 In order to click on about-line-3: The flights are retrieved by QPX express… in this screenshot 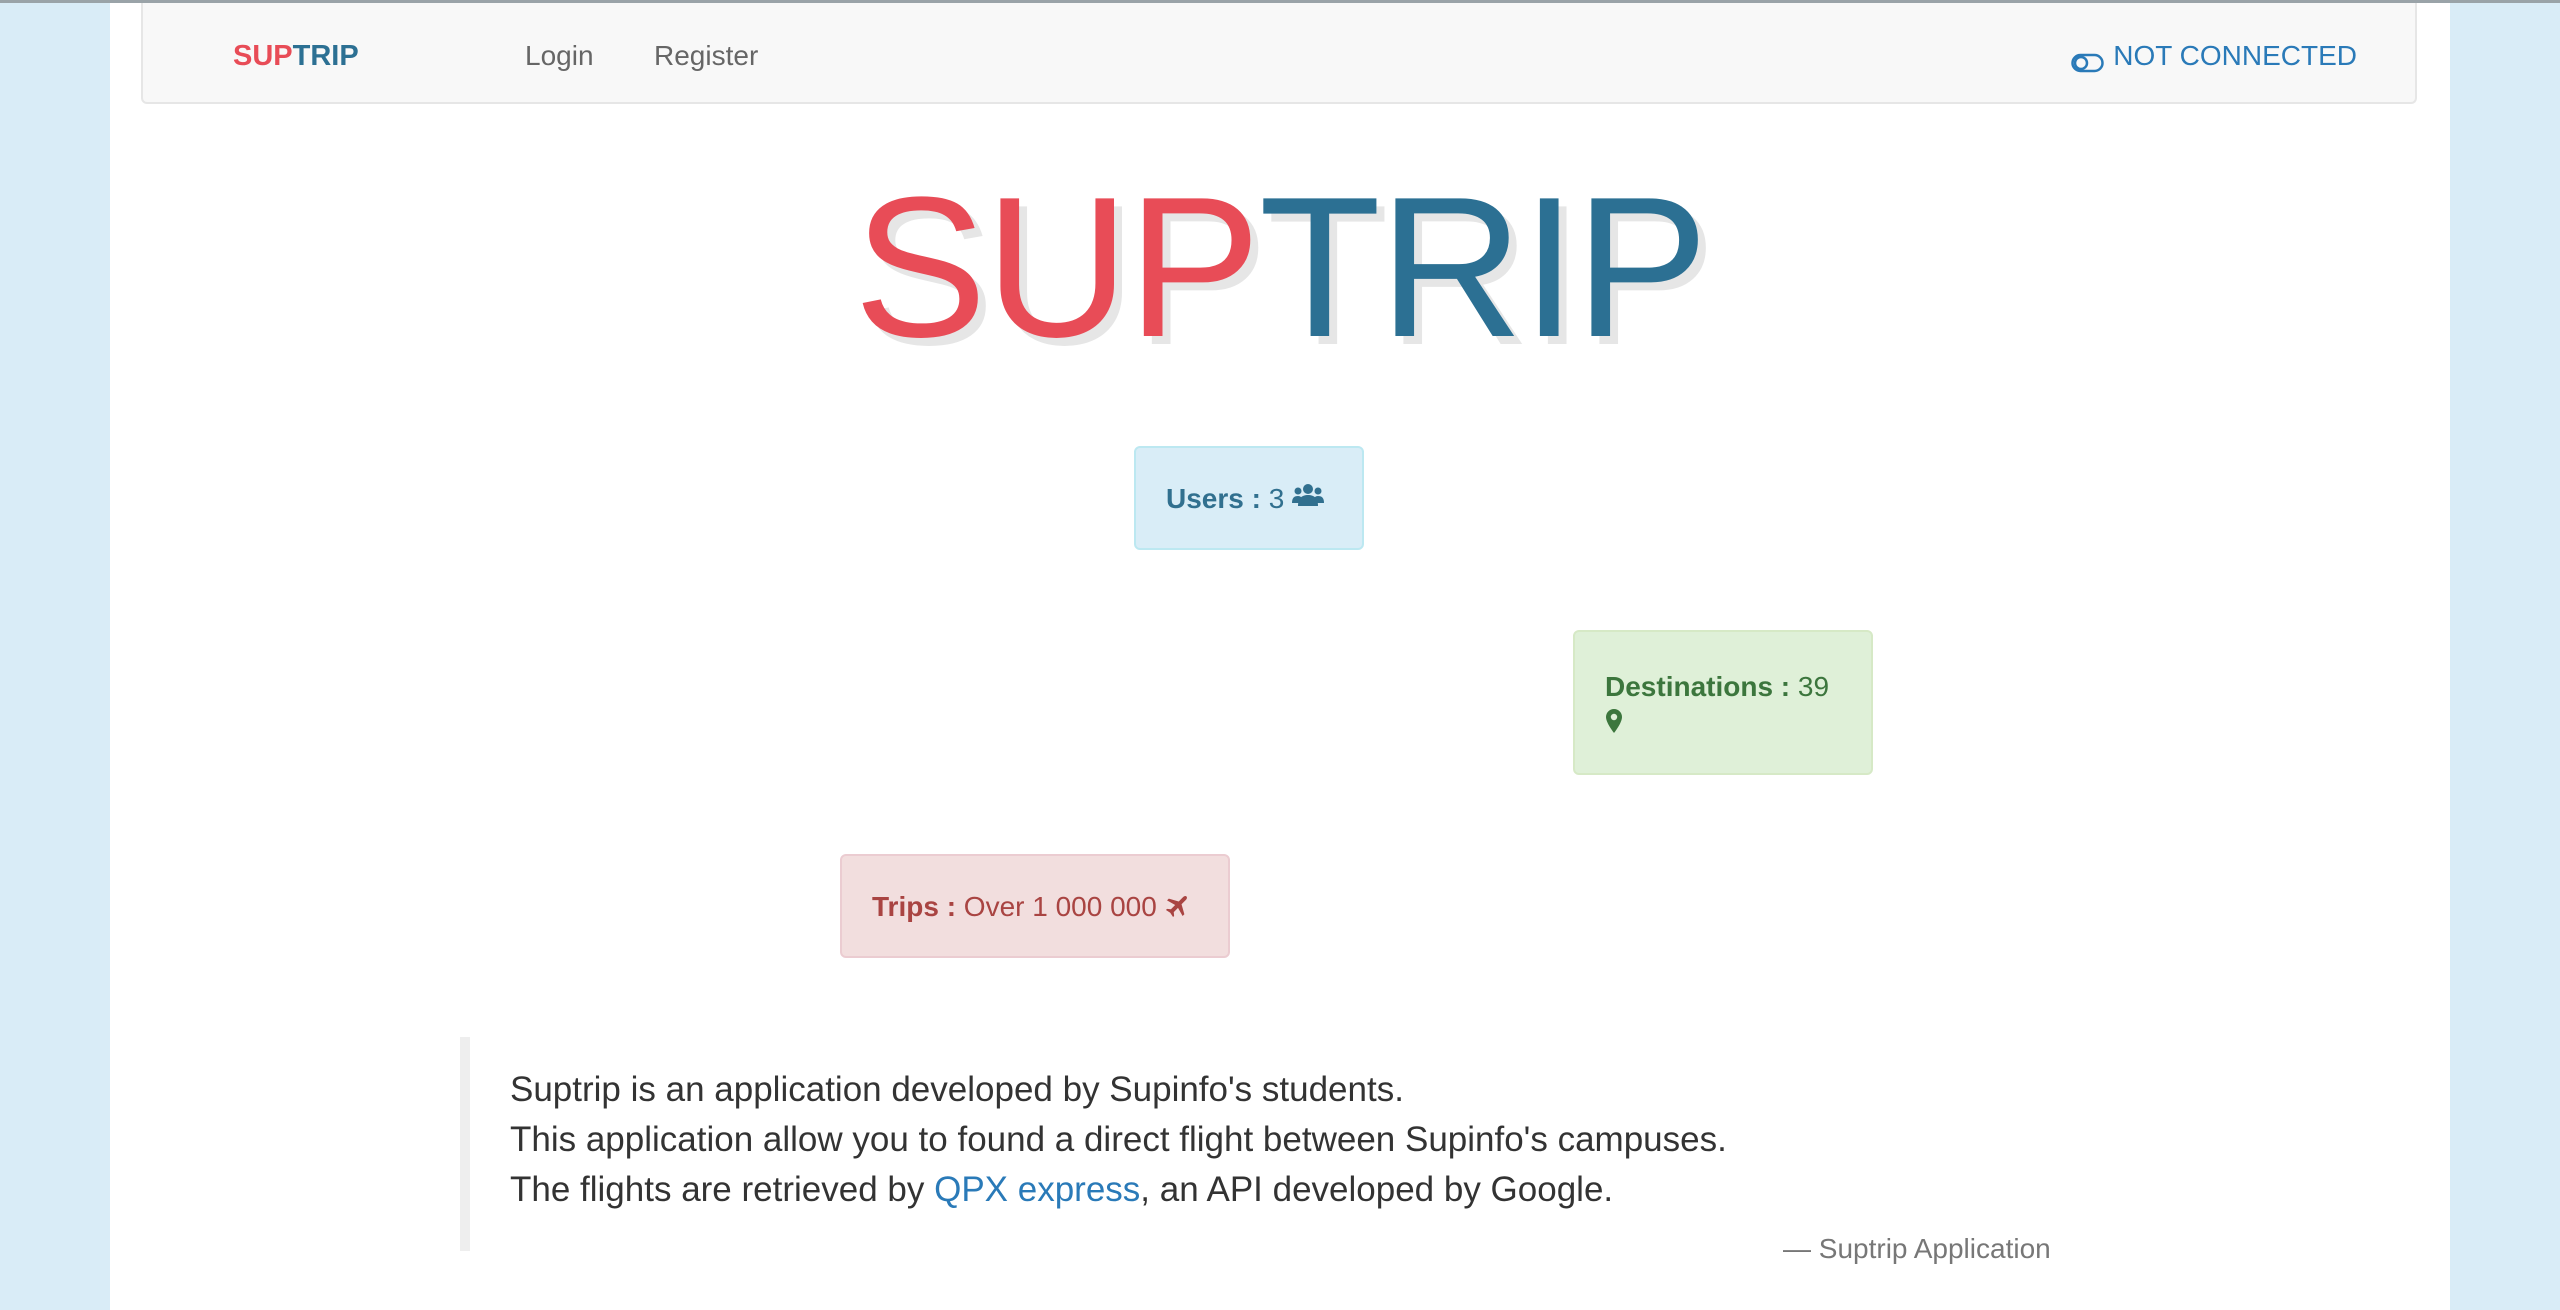, I will do `click(1345, 1190)`.